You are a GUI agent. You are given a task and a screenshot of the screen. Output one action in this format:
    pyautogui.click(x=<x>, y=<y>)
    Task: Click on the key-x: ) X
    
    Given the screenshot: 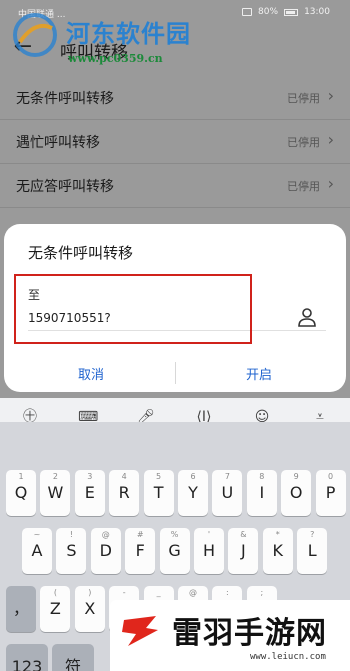 What is the action you would take?
    pyautogui.click(x=89, y=609)
    